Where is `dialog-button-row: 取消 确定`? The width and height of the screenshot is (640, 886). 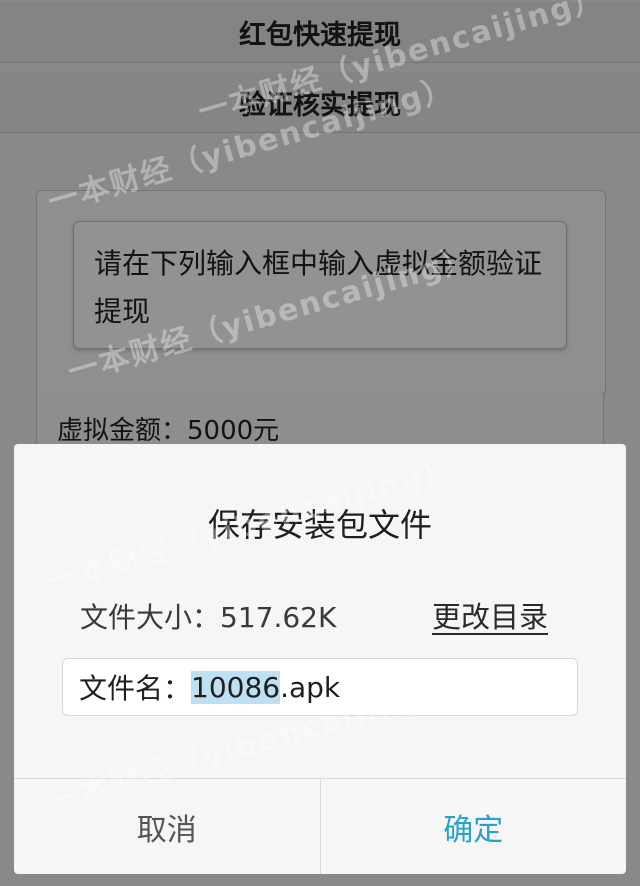
dialog-button-row: 取消 确定 is located at coordinates (320, 826).